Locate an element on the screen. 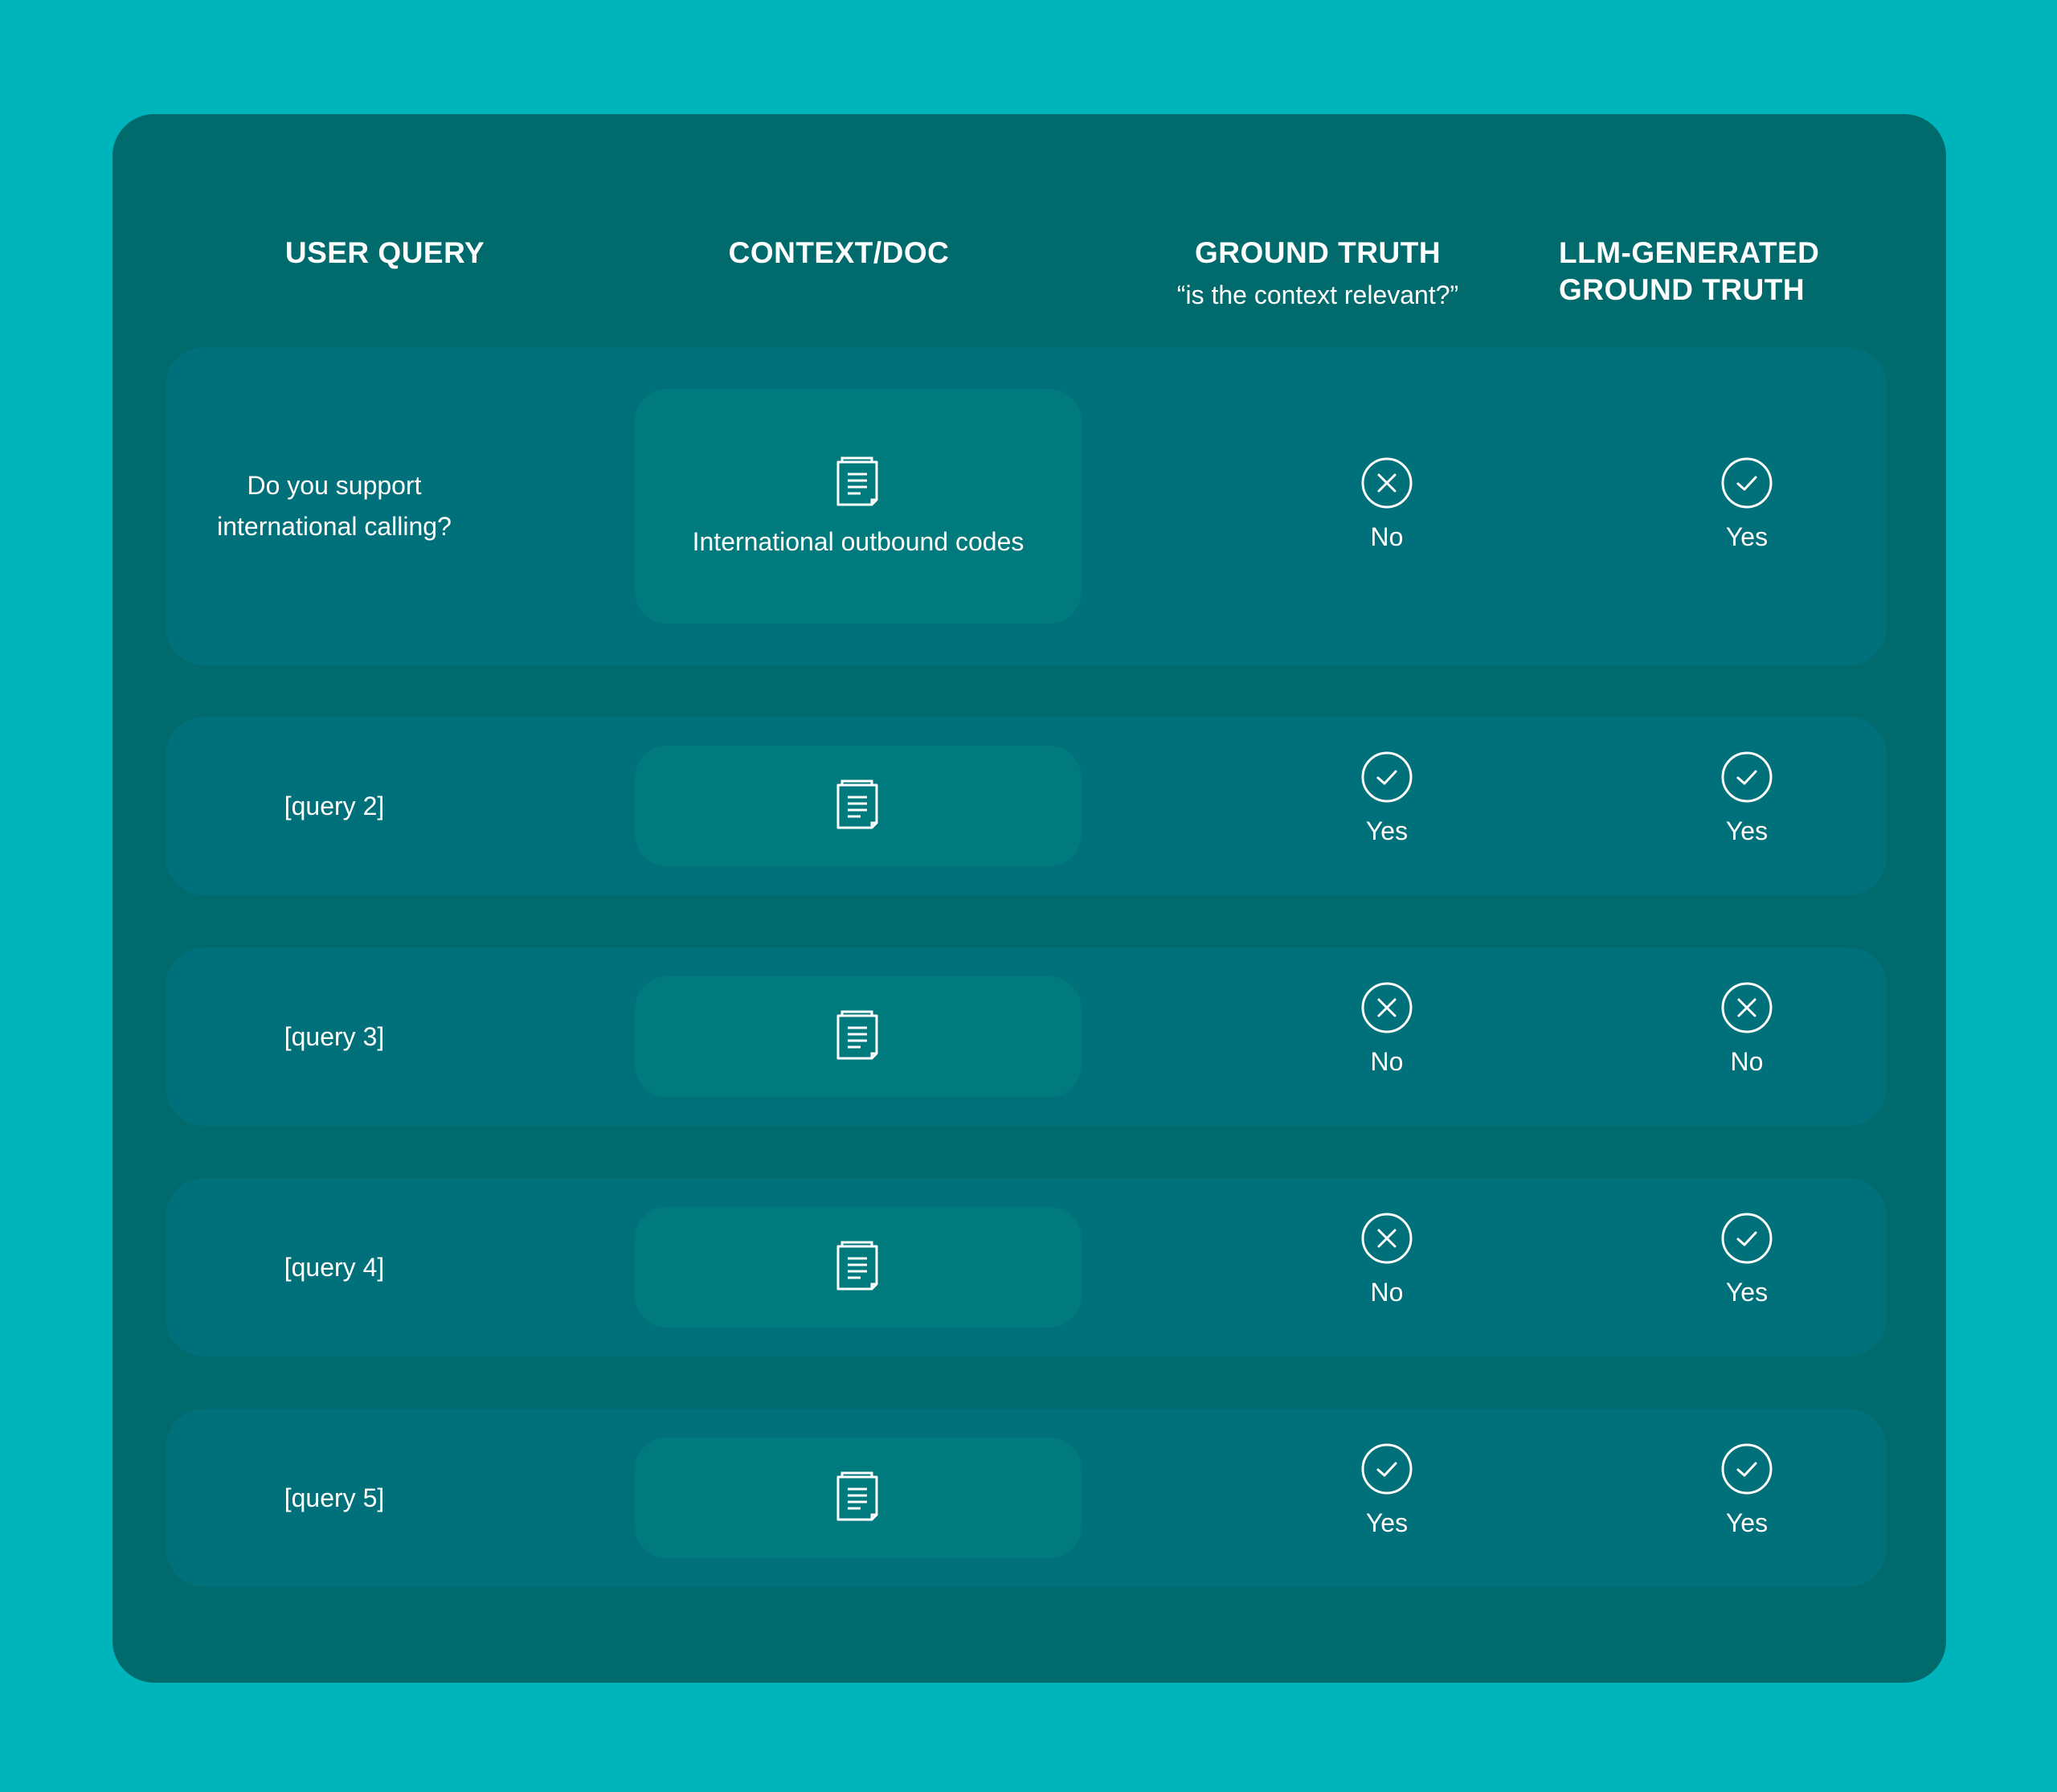 This screenshot has width=2057, height=1792. llm-ground-truth-cell: No is located at coordinates (1746, 1029).